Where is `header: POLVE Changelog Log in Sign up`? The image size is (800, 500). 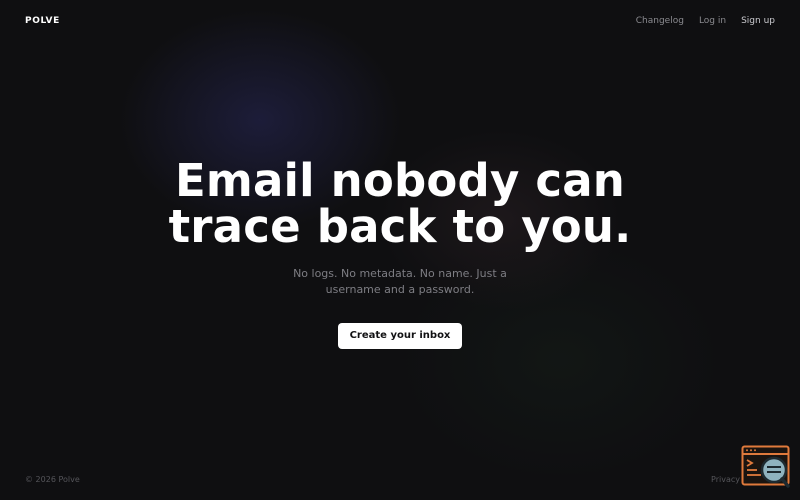
header: POLVE Changelog Log in Sign up is located at coordinates (400, 22).